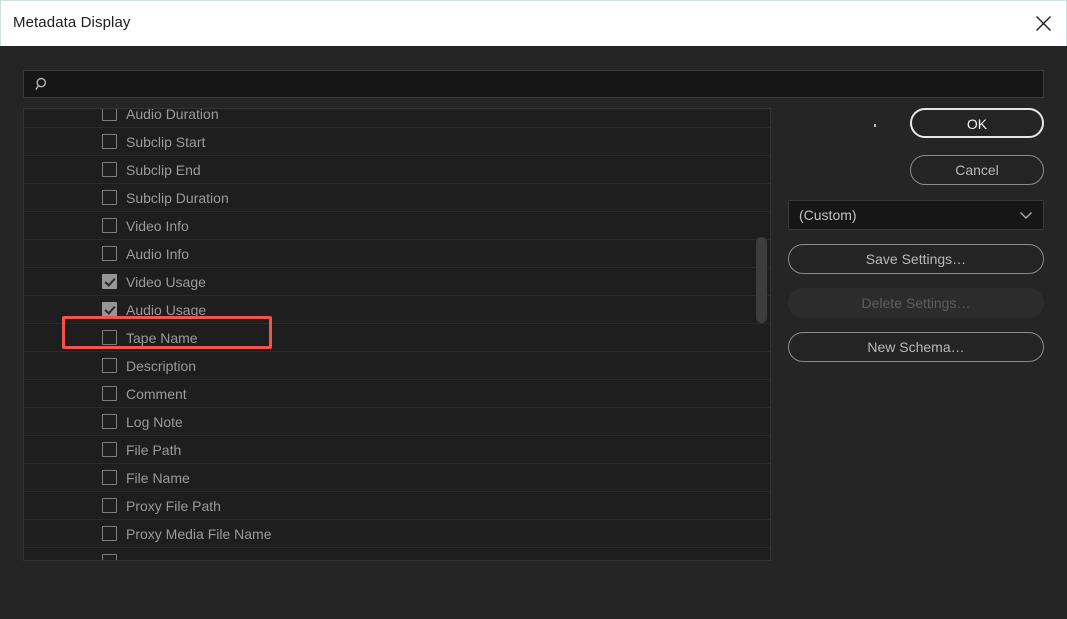 This screenshot has height=619, width=1067. What do you see at coordinates (397, 118) in the screenshot?
I see `list-item: Audio Duration` at bounding box center [397, 118].